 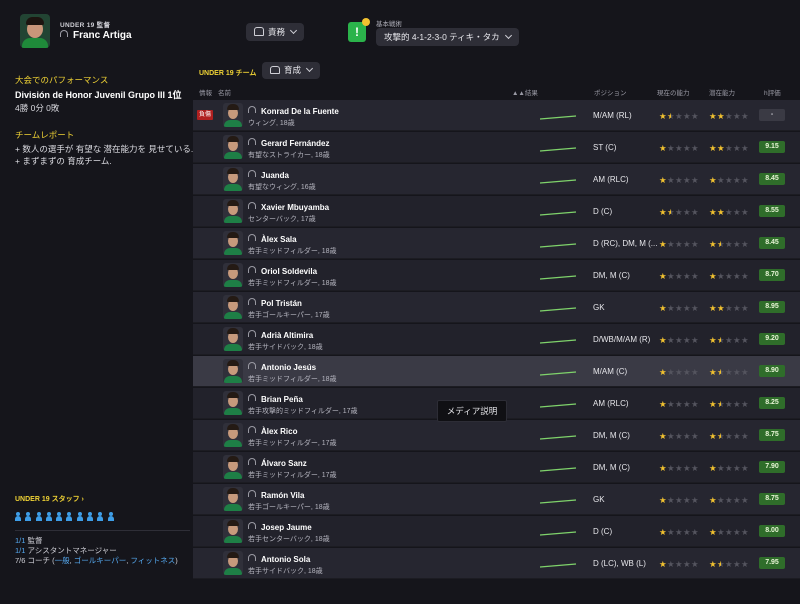 What do you see at coordinates (508, 35) in the screenshot?
I see `chevron-down-icon` at bounding box center [508, 35].